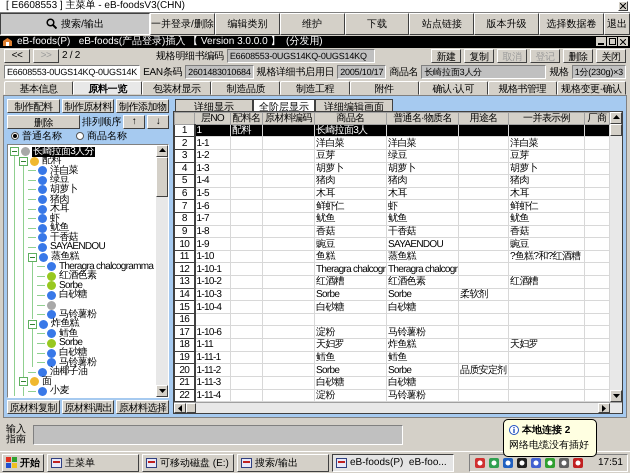 Image resolution: width=630 pixels, height=473 pixels. What do you see at coordinates (51, 305) in the screenshot?
I see `node-icon` at bounding box center [51, 305].